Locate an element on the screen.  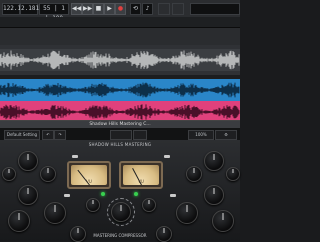
release-knob is located at coordinates (149, 205).